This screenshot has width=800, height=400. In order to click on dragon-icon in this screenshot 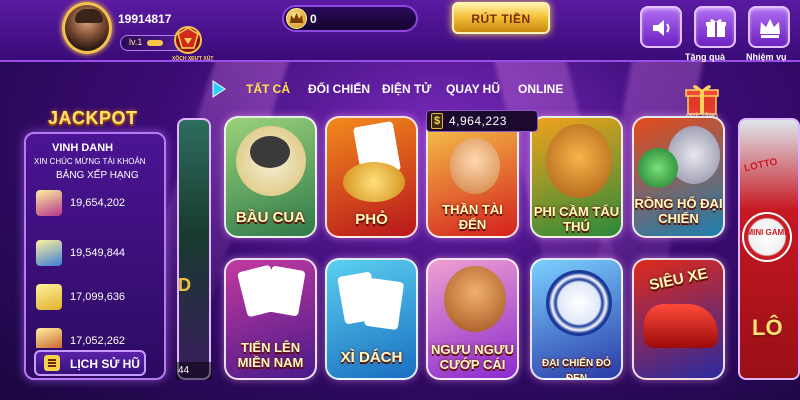, I will do `click(658, 168)`.